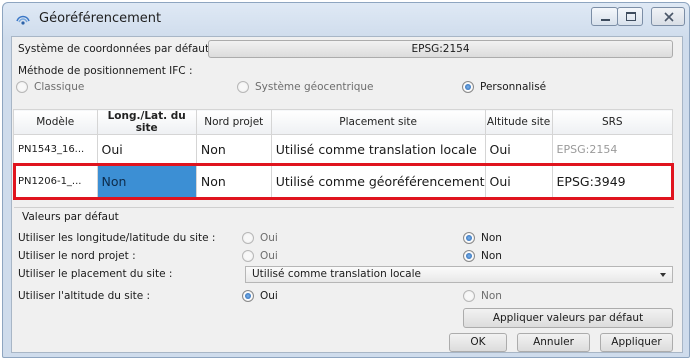 This screenshot has width=692, height=360. What do you see at coordinates (146, 149) in the screenshot?
I see `cell-long-lat: Oui` at bounding box center [146, 149].